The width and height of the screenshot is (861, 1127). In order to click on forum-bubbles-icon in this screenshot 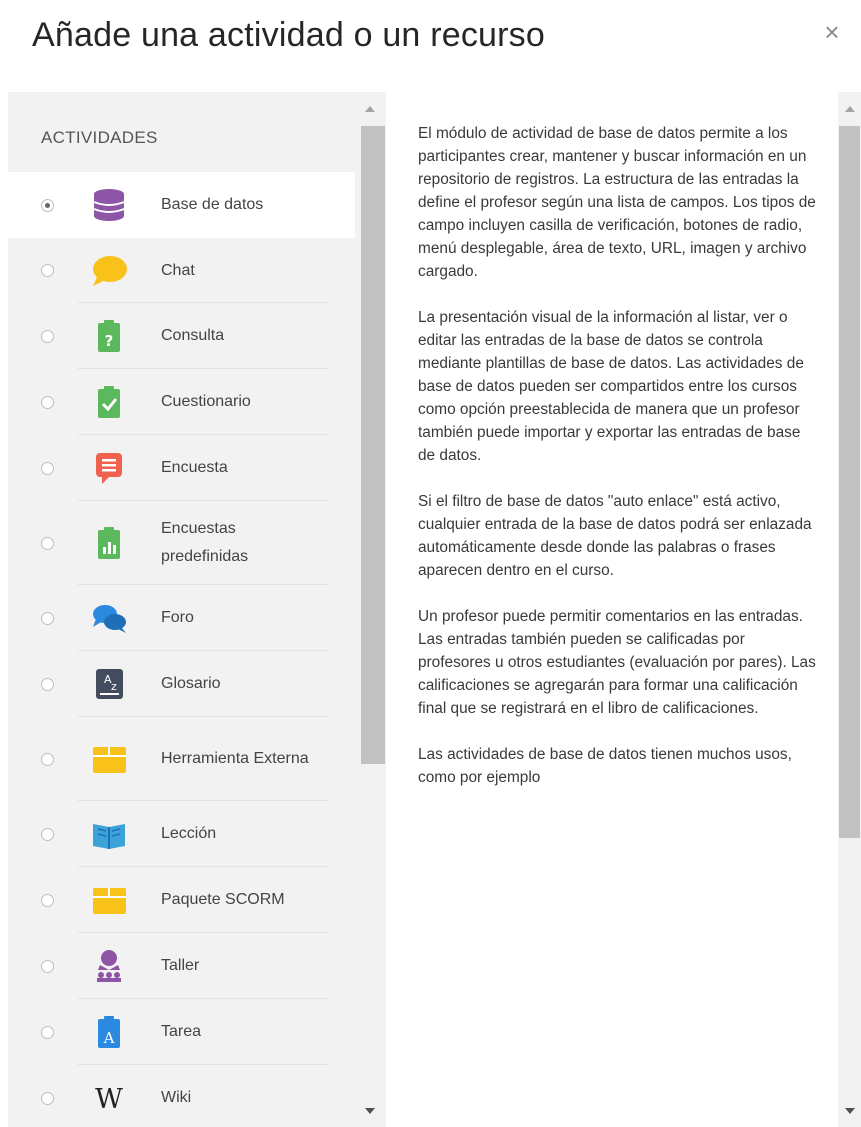, I will do `click(109, 618)`.